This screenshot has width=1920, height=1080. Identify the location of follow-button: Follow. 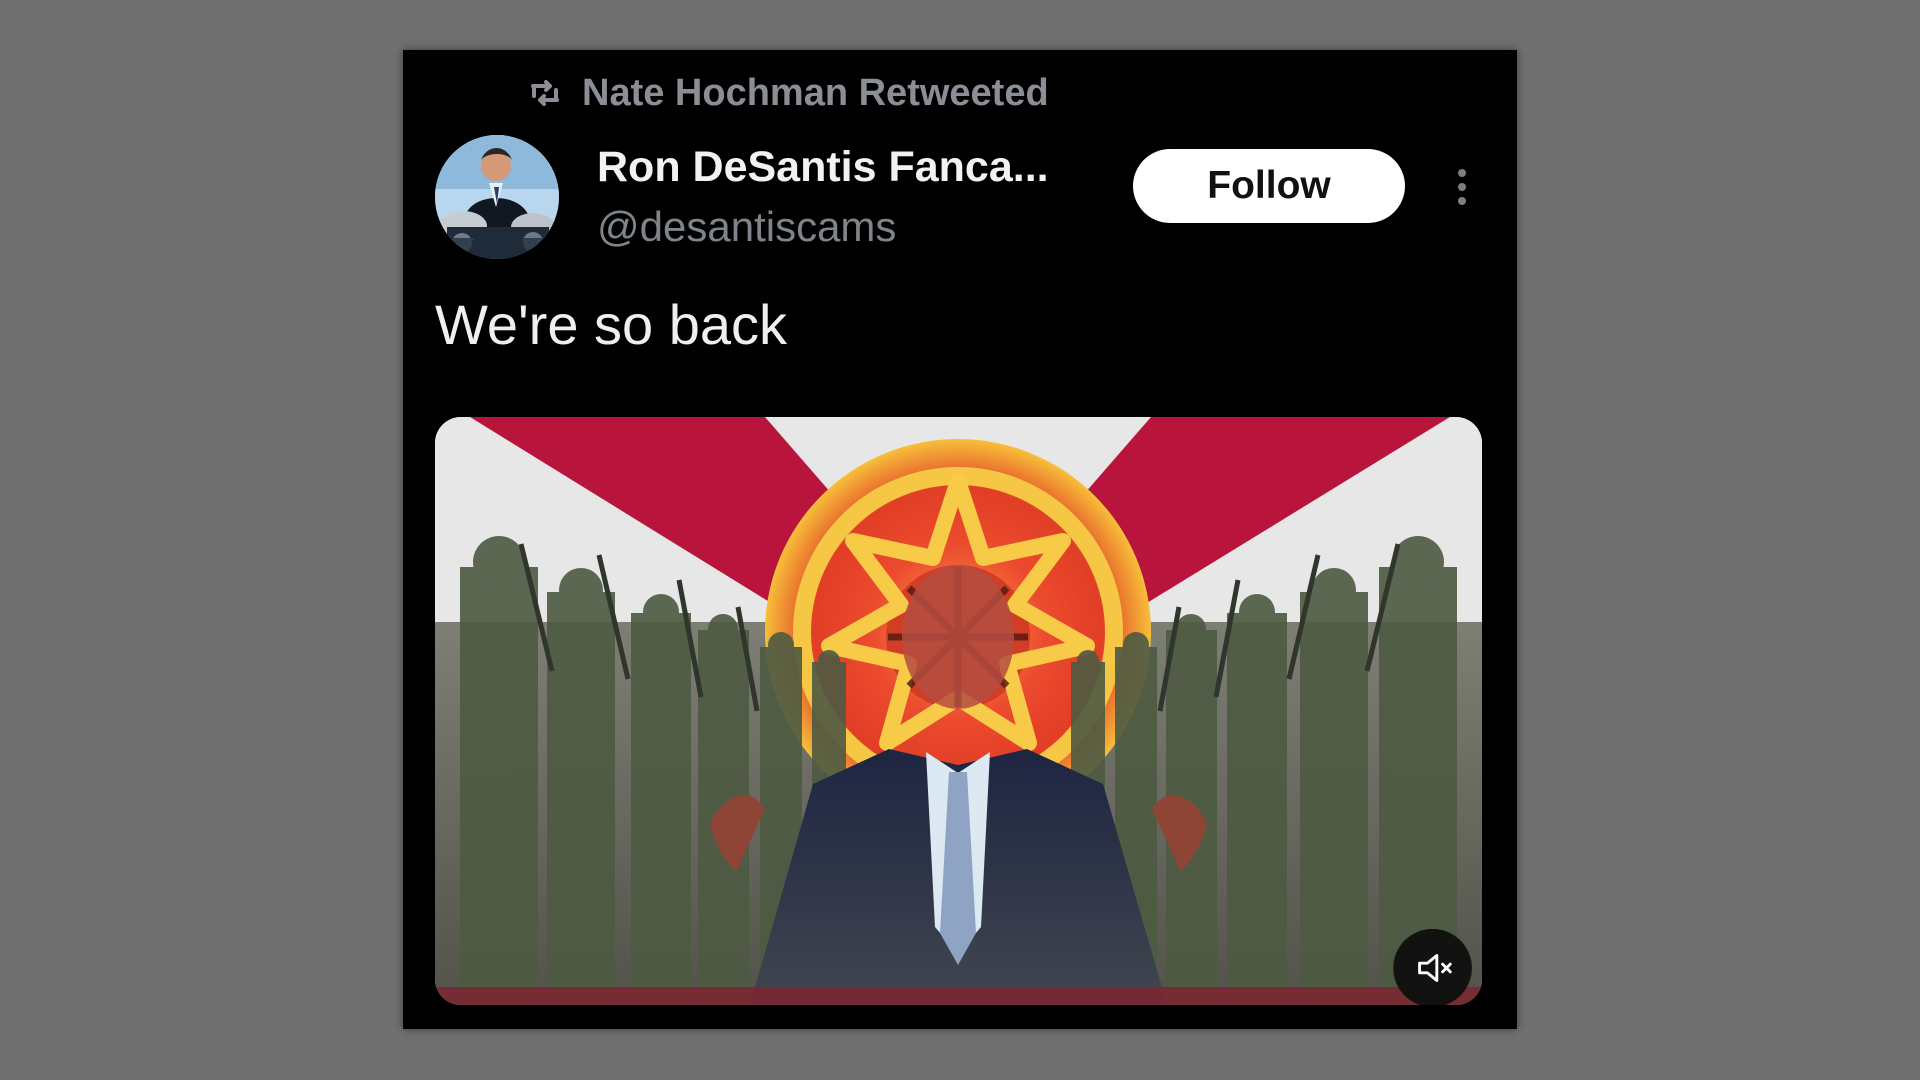
(1269, 186).